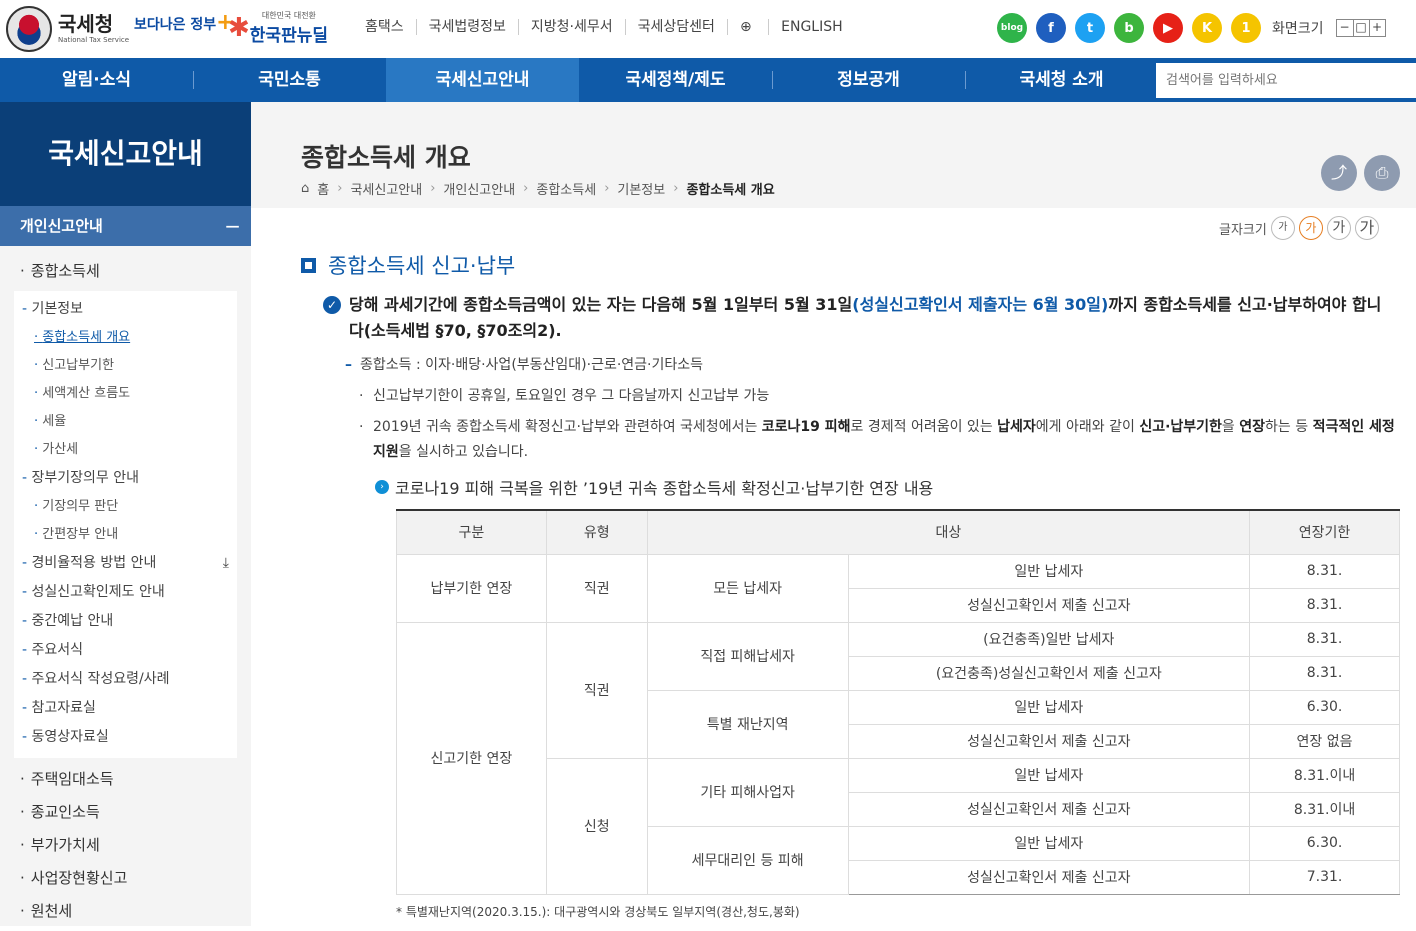 Image resolution: width=1416 pixels, height=931 pixels. I want to click on breadcrumb-item: 종합소득세, so click(566, 188).